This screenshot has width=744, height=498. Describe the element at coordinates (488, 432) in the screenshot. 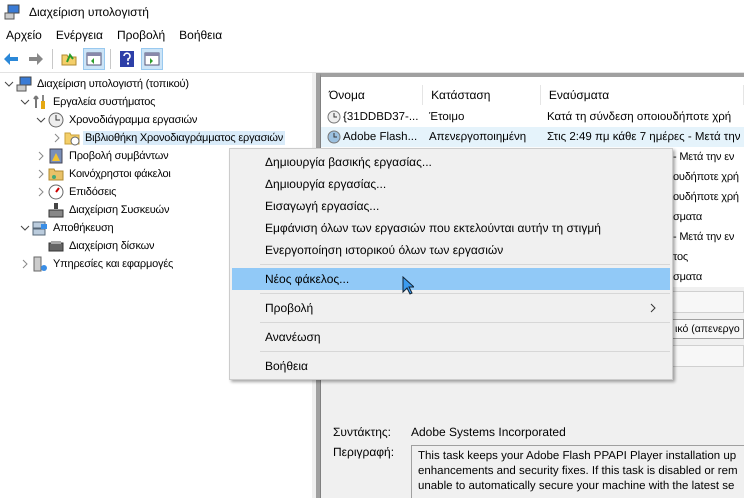

I see `author-value: Adobe Systems Incorporated` at that location.